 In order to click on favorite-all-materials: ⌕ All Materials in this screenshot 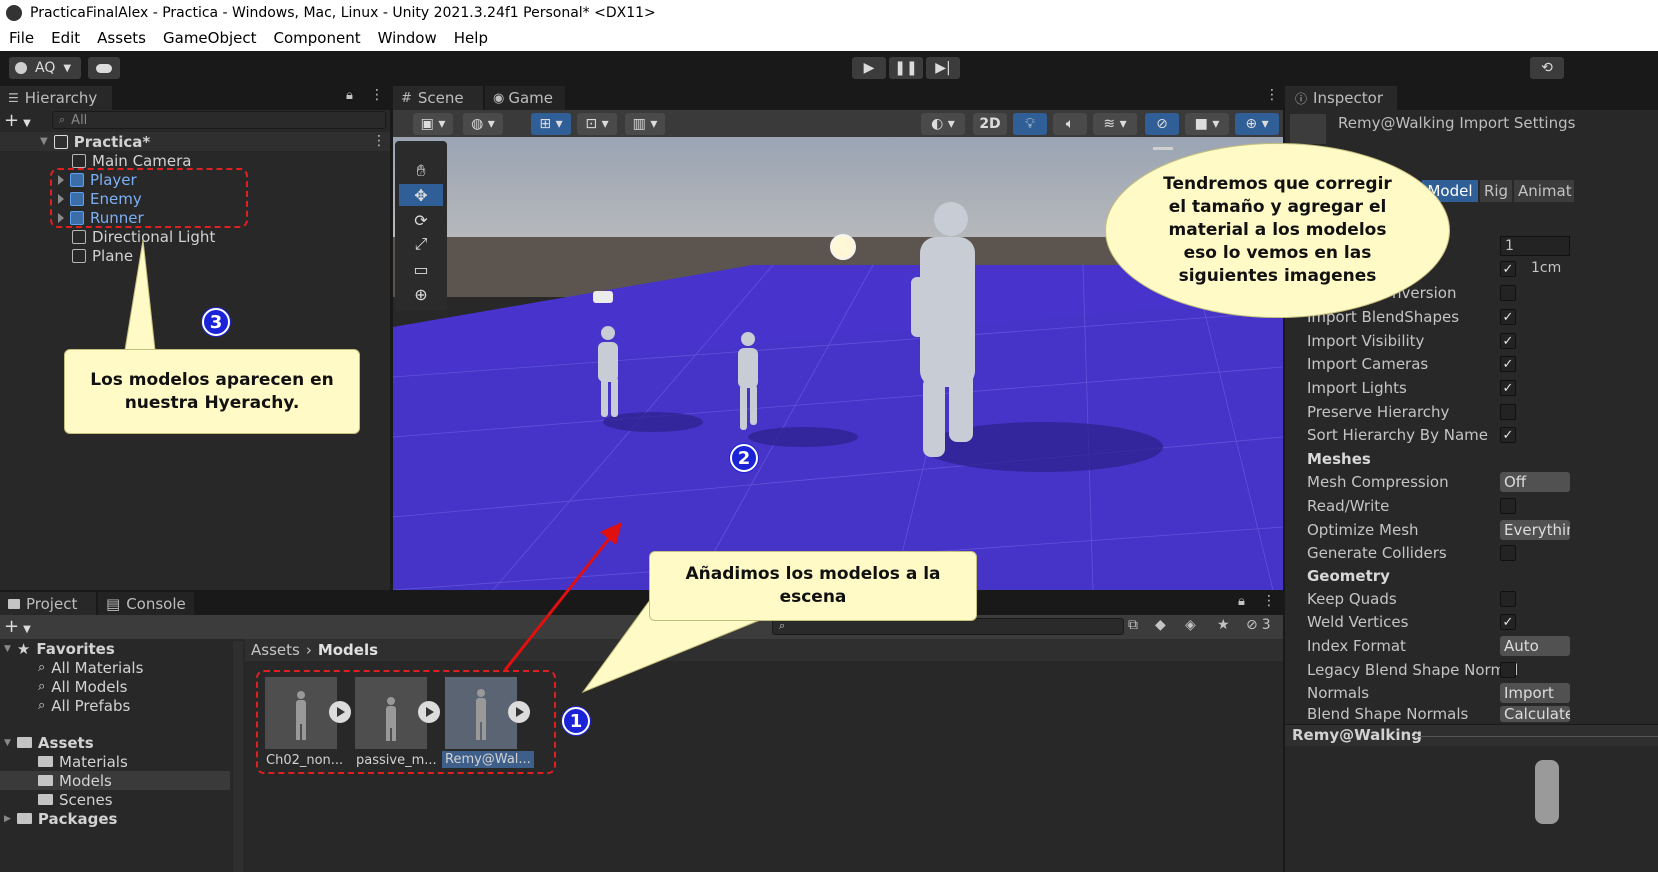, I will do `click(90, 667)`.